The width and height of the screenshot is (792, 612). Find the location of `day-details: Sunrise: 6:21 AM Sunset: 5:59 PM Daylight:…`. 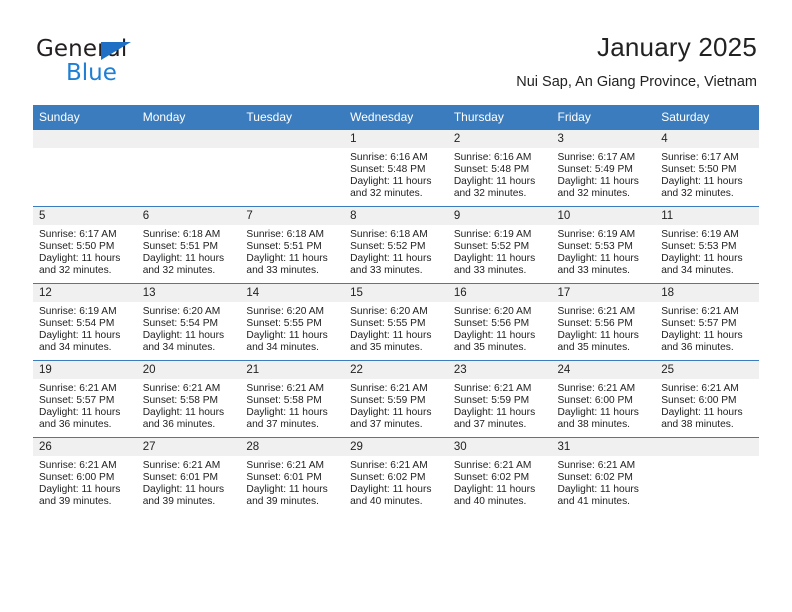

day-details: Sunrise: 6:21 AM Sunset: 5:59 PM Daylight:… is located at coordinates (396, 405).